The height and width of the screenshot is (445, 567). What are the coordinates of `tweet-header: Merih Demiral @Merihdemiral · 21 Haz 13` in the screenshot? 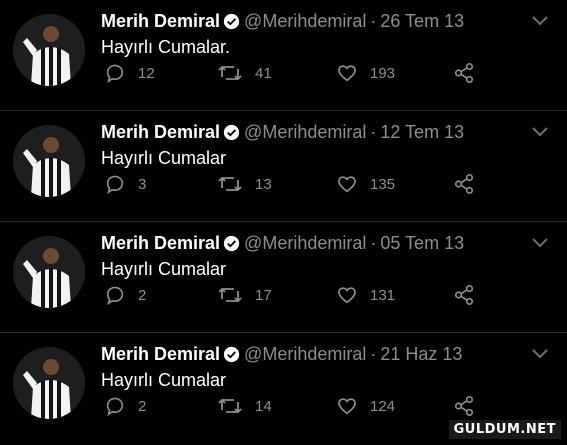 It's located at (314, 355).